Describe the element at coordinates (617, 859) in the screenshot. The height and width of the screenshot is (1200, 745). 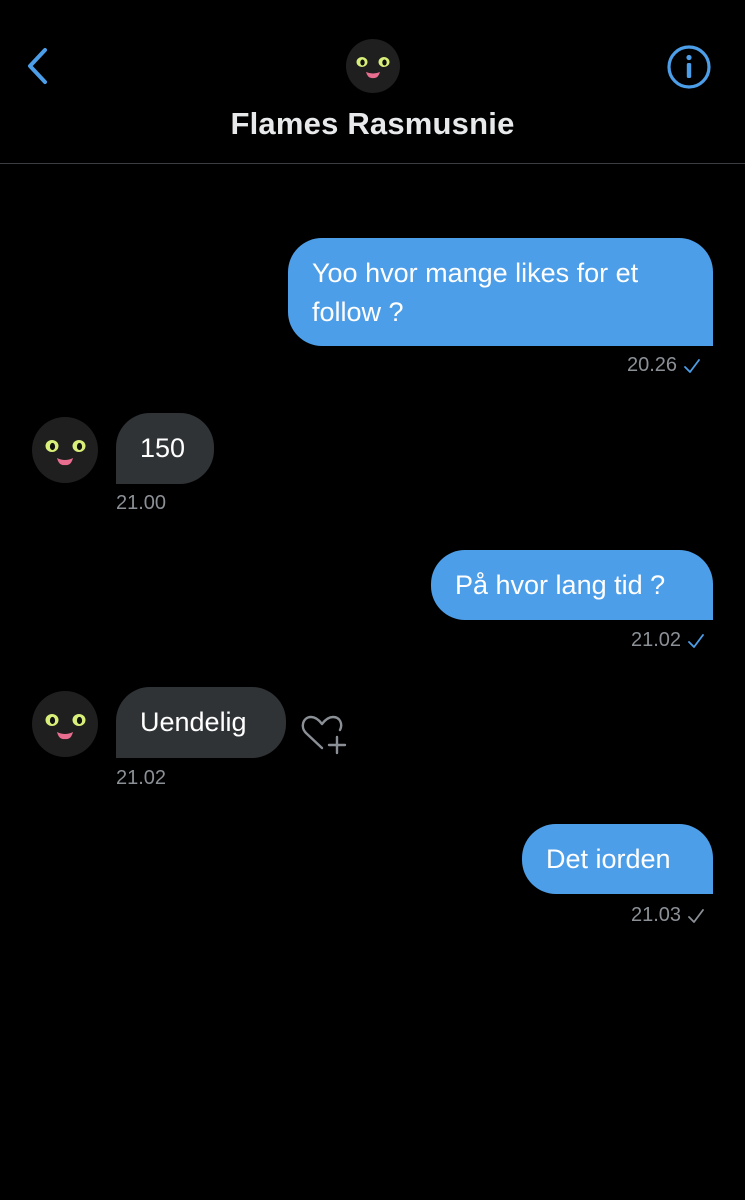
I see `message-bubble-outgoing: Det iorden` at that location.